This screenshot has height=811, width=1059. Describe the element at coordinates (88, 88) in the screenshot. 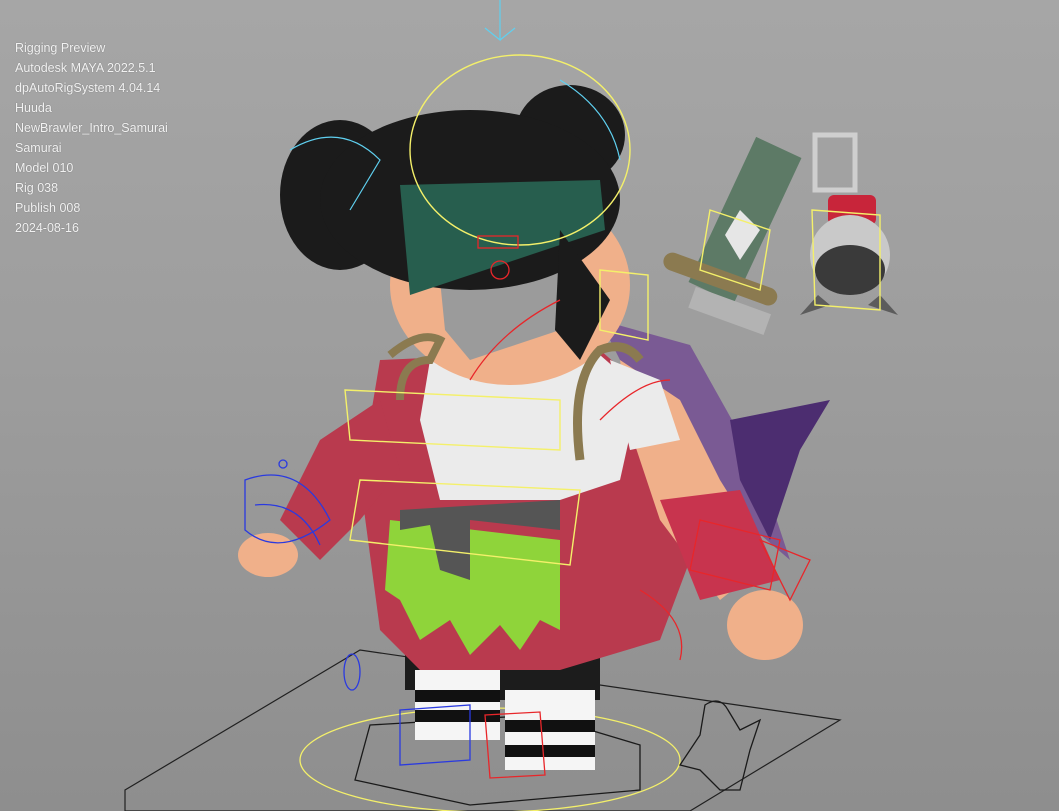

I see `hud-line-rig-system: dpAutoRigSystem 4.04.14` at that location.